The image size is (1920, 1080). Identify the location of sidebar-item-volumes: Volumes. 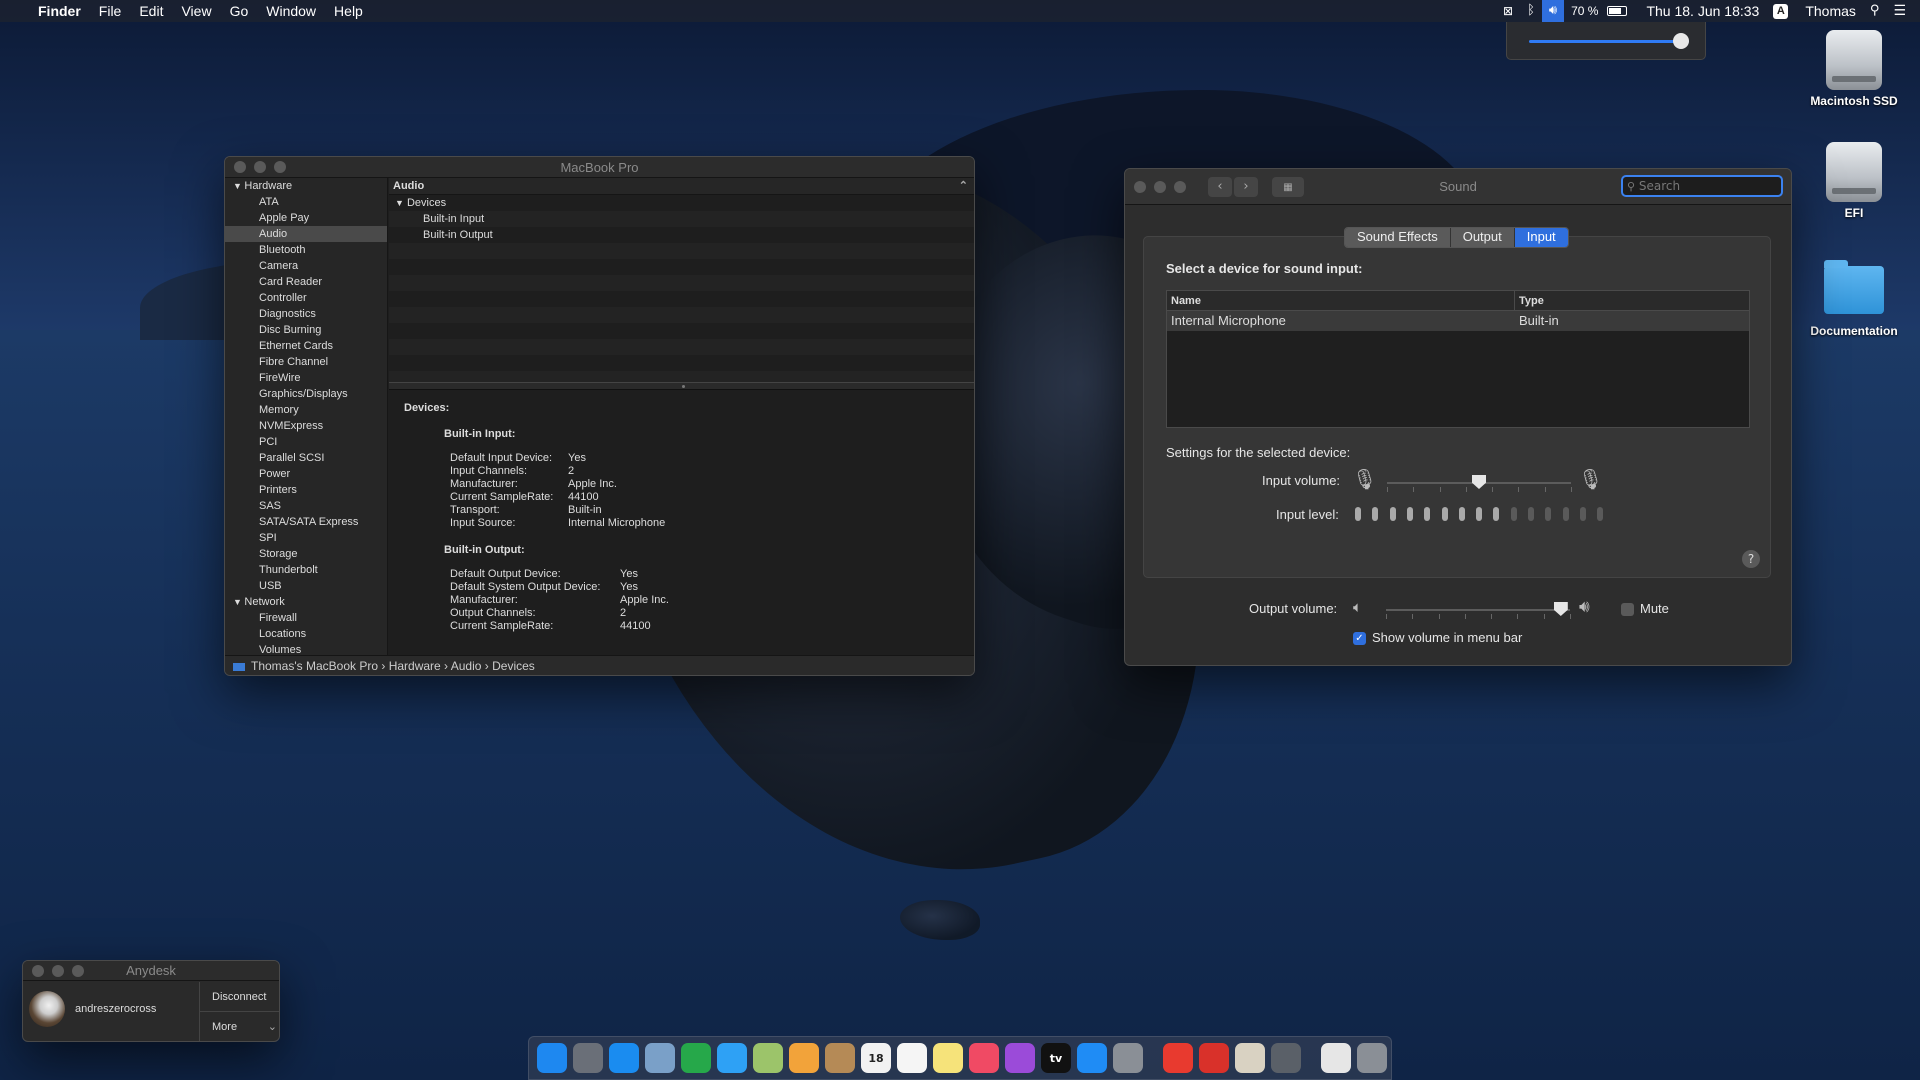
(306, 649).